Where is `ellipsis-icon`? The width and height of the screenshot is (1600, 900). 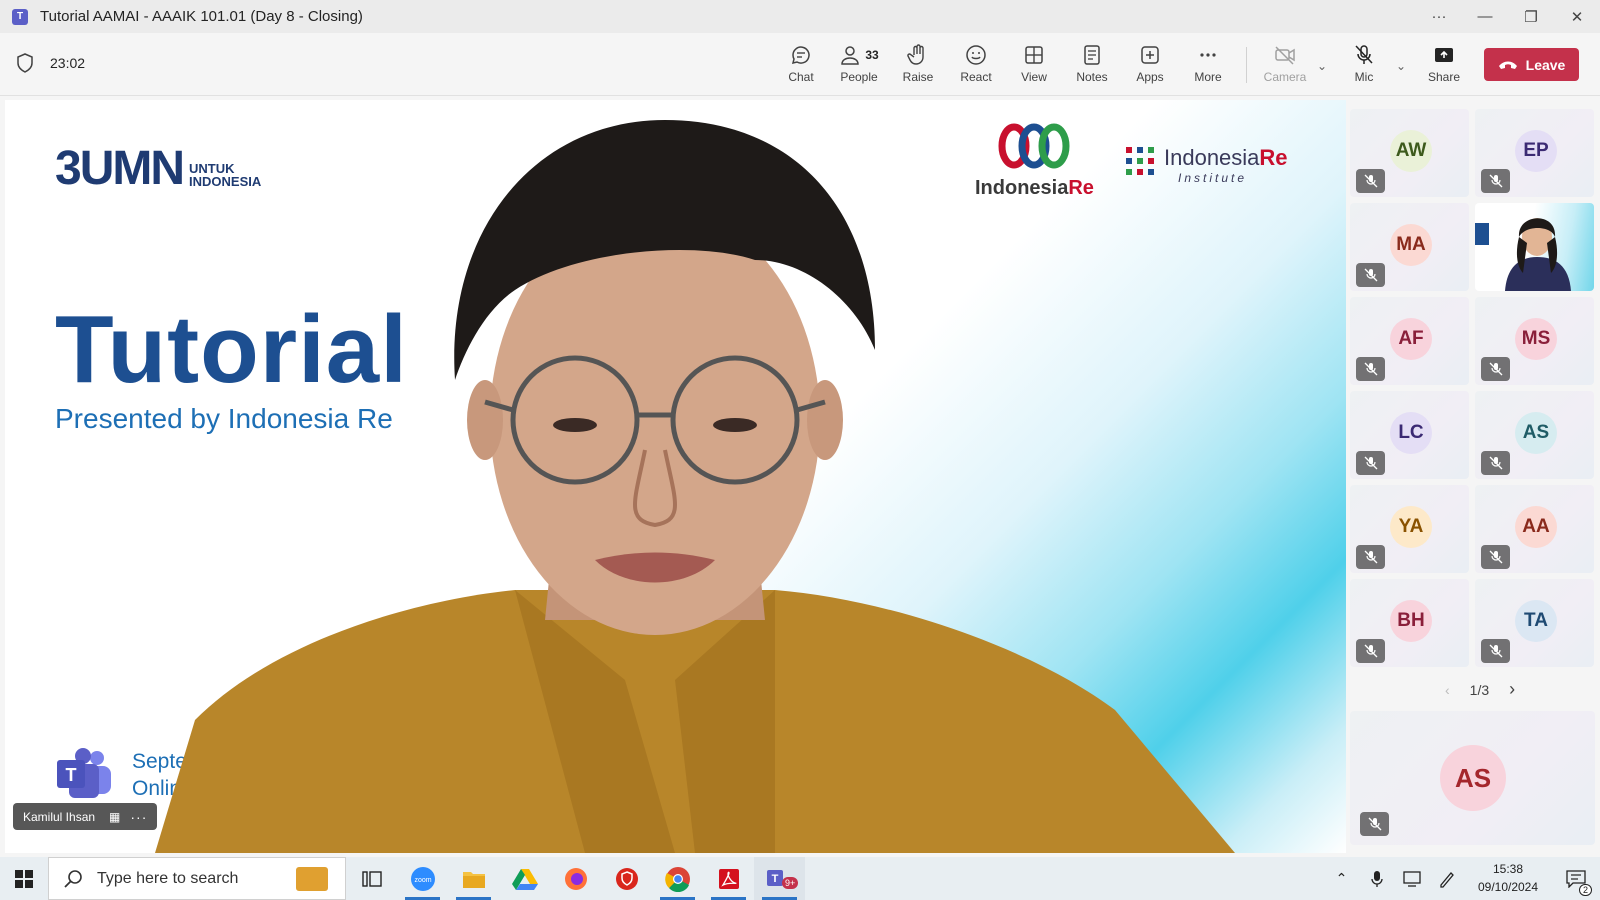 ellipsis-icon is located at coordinates (1208, 55).